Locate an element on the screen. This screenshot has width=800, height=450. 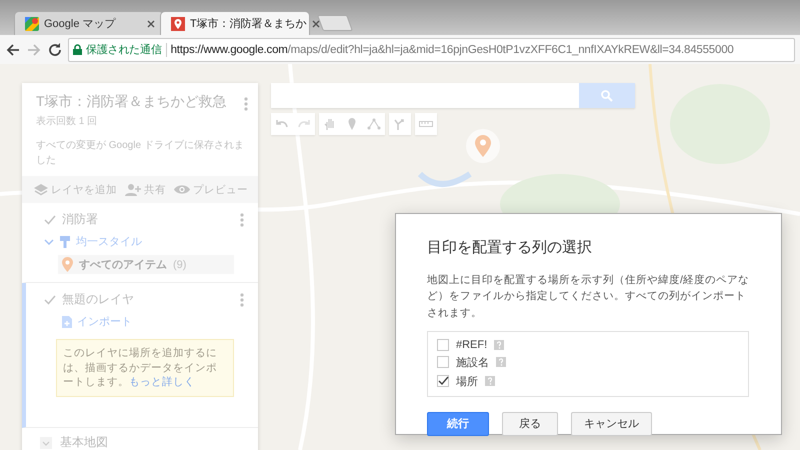
dialog-title: 目印を配置する列の選択 is located at coordinates (510, 247).